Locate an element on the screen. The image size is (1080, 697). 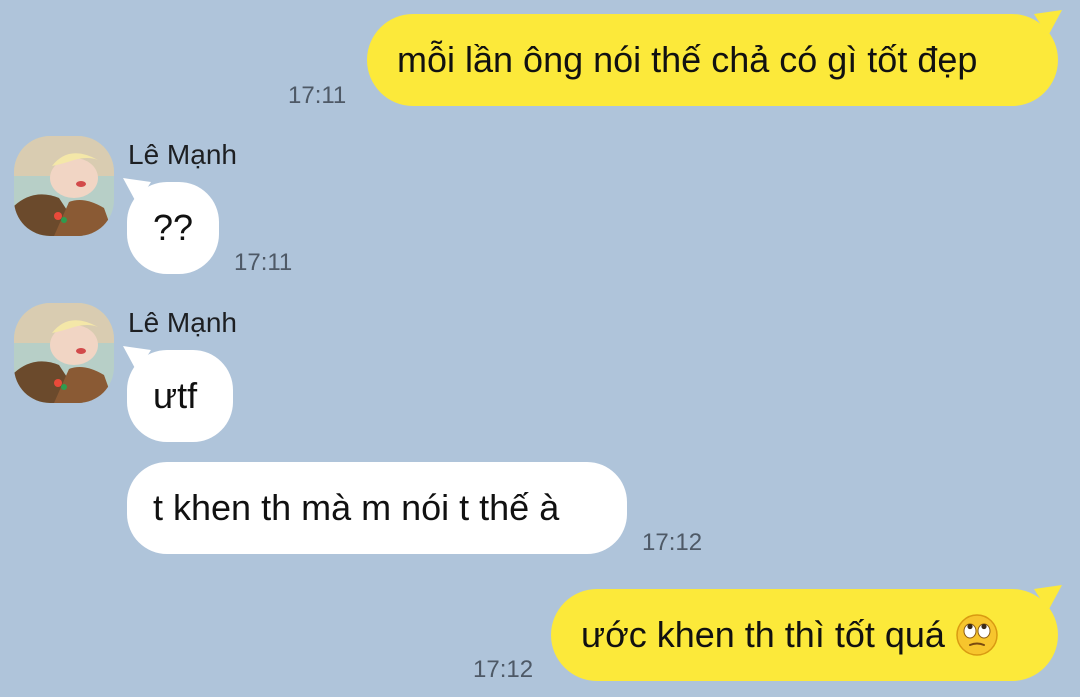
message-text: ưtf is located at coordinates (175, 395).